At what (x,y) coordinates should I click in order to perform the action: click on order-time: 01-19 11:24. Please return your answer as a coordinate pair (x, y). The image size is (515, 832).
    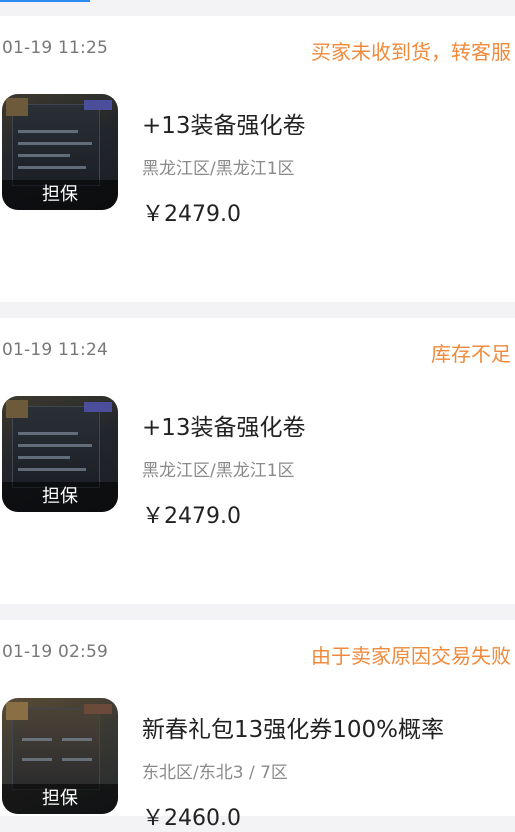
    Looking at the image, I should click on (55, 350).